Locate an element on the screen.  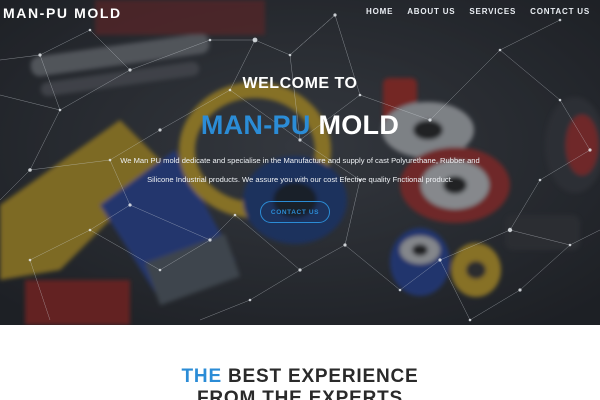
section-heading-rest: BEST EXPERIENCE is located at coordinates (323, 376).